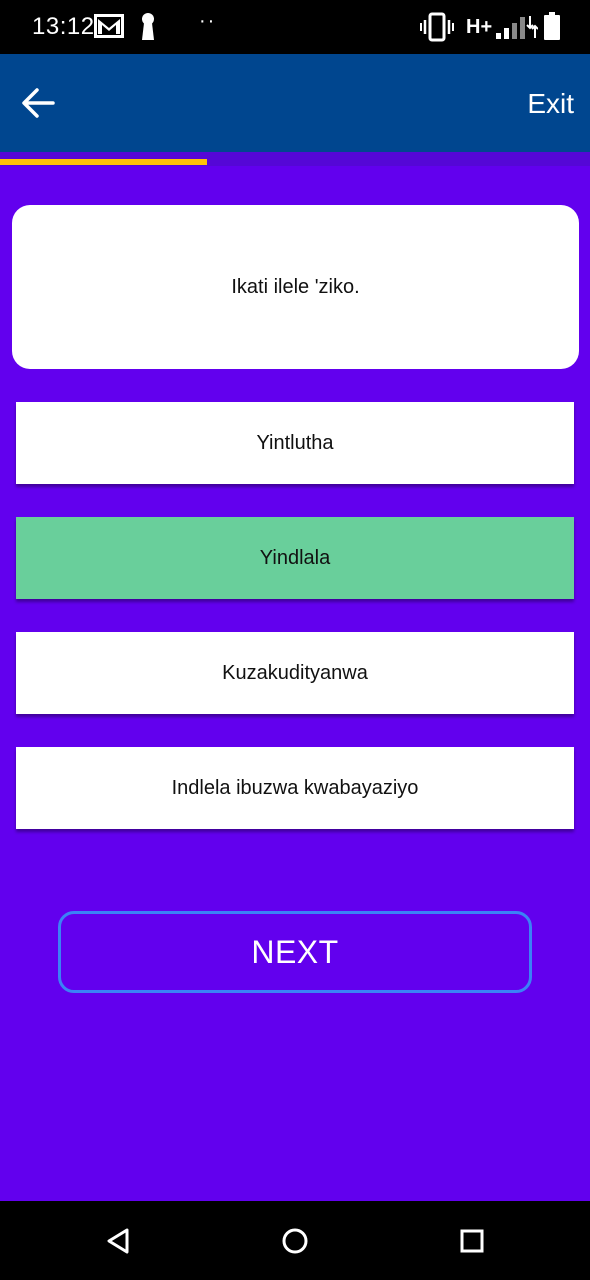 The width and height of the screenshot is (590, 1280). What do you see at coordinates (550, 104) in the screenshot?
I see `exit-button: Exit` at bounding box center [550, 104].